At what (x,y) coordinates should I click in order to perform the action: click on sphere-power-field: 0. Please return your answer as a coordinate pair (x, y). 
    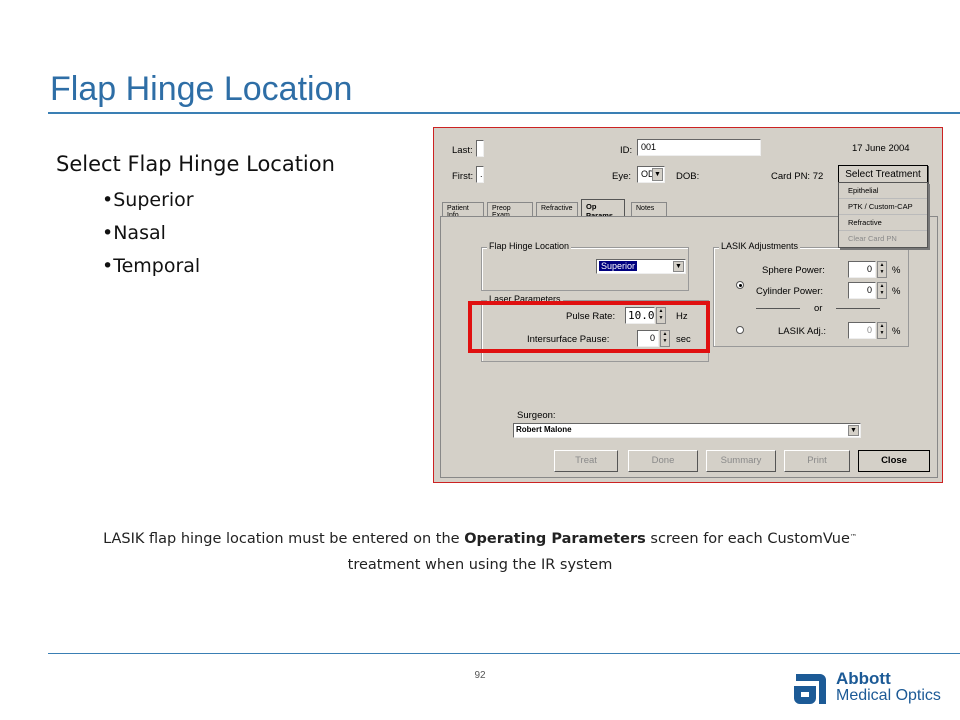
    Looking at the image, I should click on (862, 269).